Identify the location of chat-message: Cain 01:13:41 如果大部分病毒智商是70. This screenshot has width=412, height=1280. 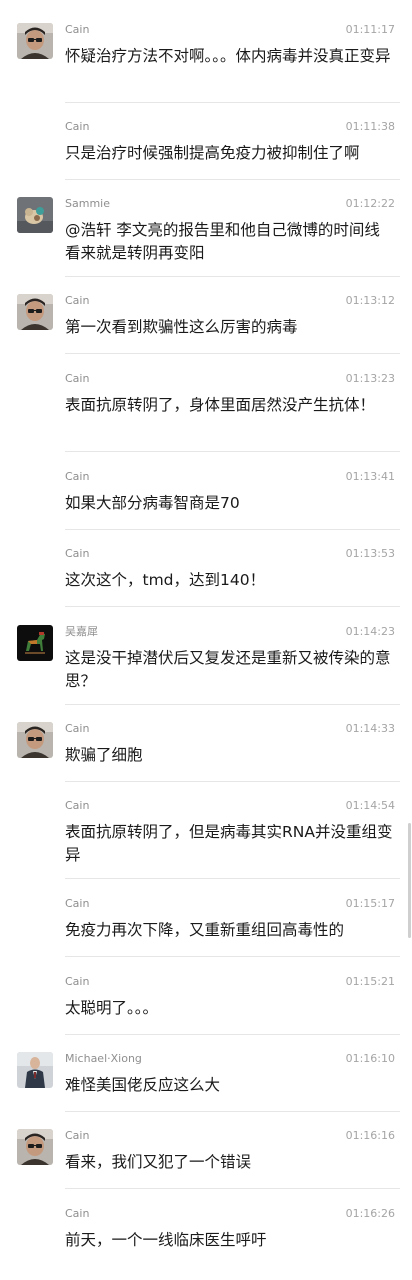
(206, 500).